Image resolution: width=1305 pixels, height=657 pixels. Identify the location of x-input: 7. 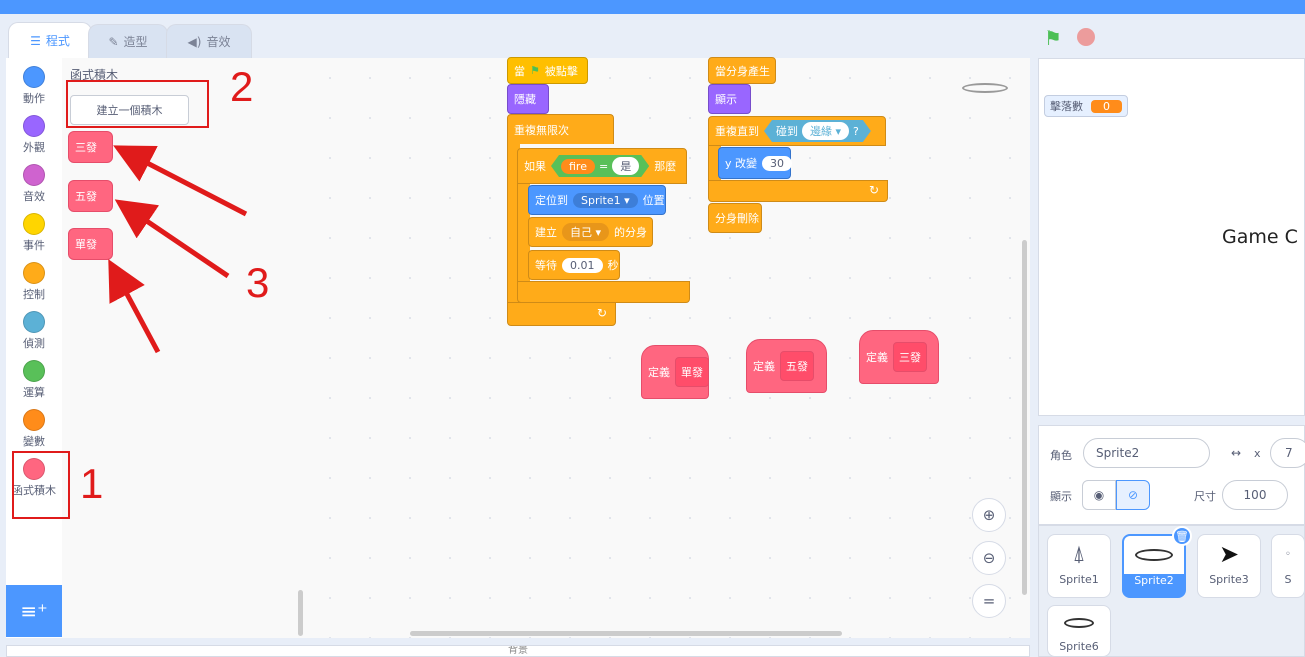
(1287, 453).